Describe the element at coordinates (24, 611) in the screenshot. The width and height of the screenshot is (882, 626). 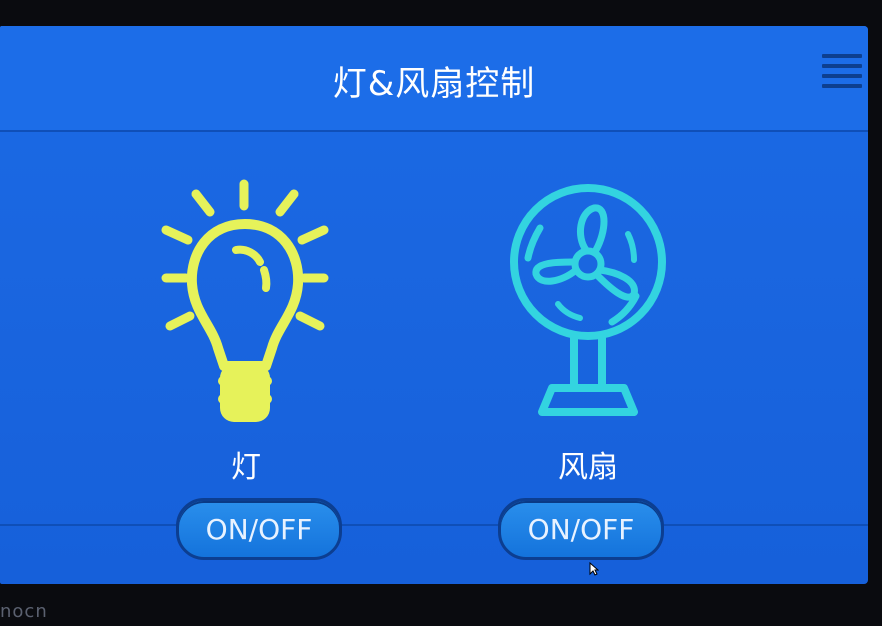
I see `brand-logo: nocn` at that location.